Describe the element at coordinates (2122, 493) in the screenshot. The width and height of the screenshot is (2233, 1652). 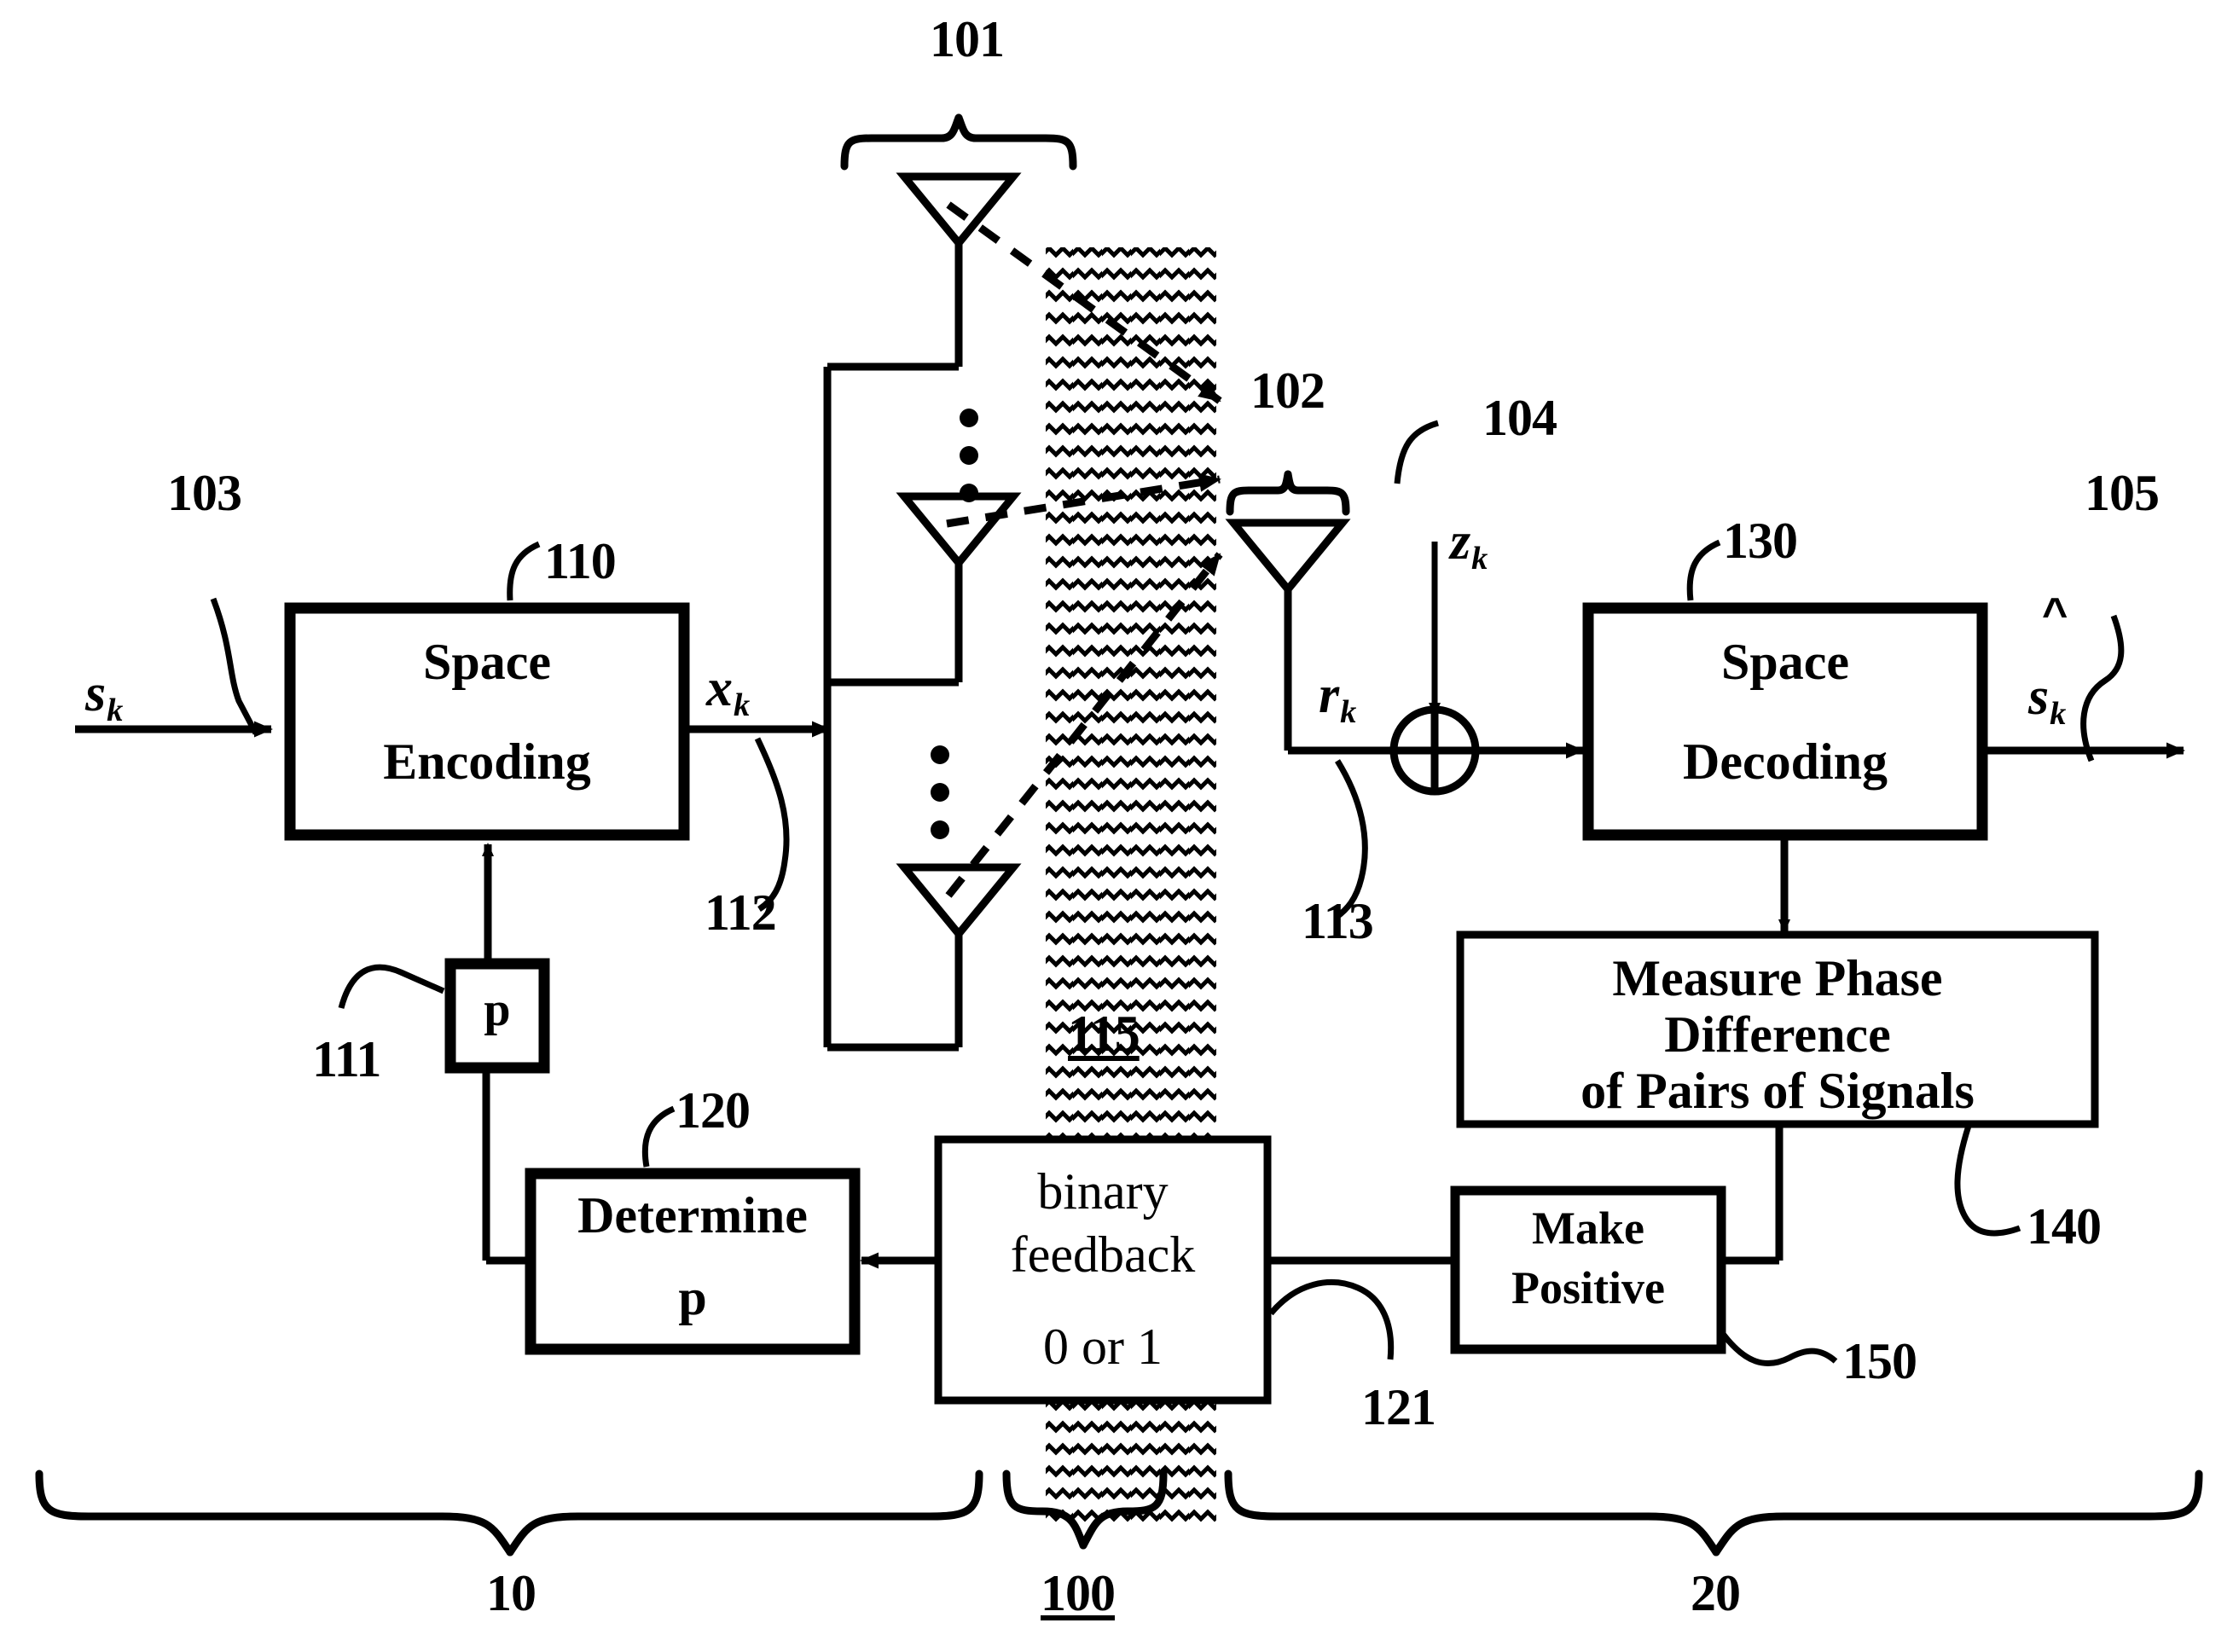
I see `ref-105: 105` at that location.